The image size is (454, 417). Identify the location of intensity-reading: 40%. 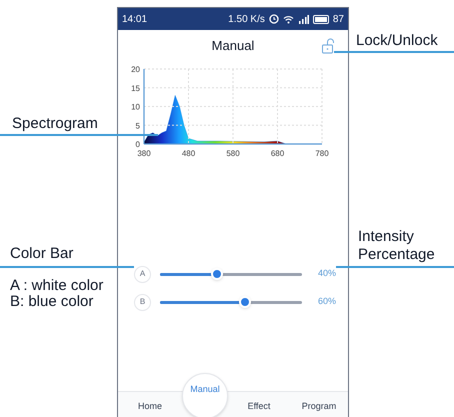
(327, 273).